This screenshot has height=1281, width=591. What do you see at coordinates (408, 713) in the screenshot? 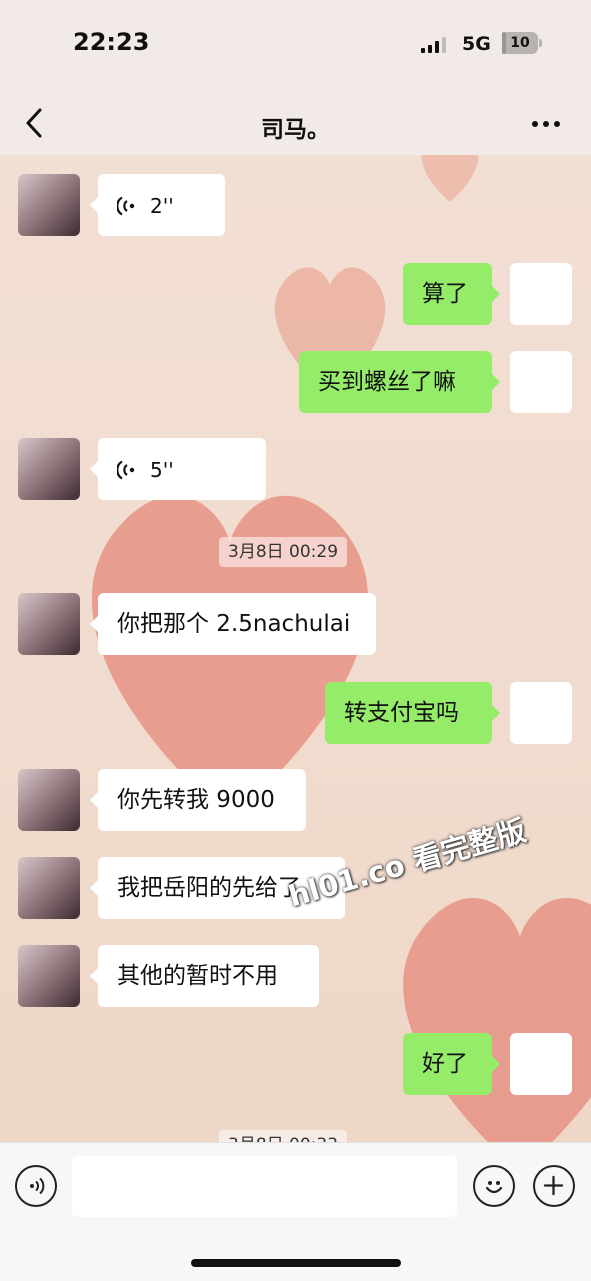
I see `sent-message: 转支付宝吗` at bounding box center [408, 713].